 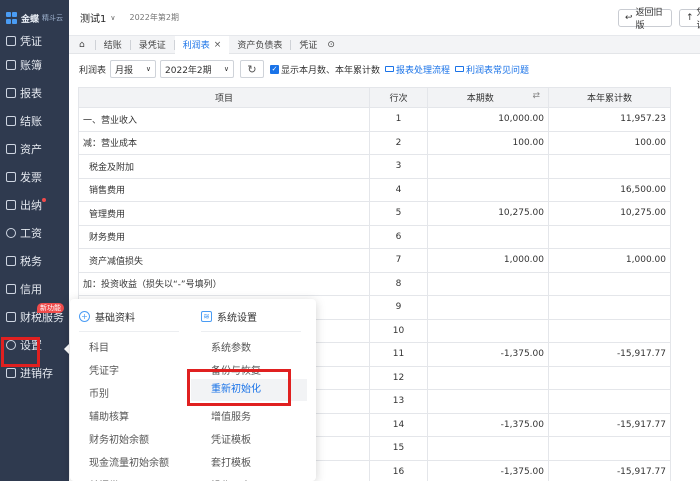 What do you see at coordinates (188, 70) in the screenshot?
I see `period-value: 2022年2期` at bounding box center [188, 70].